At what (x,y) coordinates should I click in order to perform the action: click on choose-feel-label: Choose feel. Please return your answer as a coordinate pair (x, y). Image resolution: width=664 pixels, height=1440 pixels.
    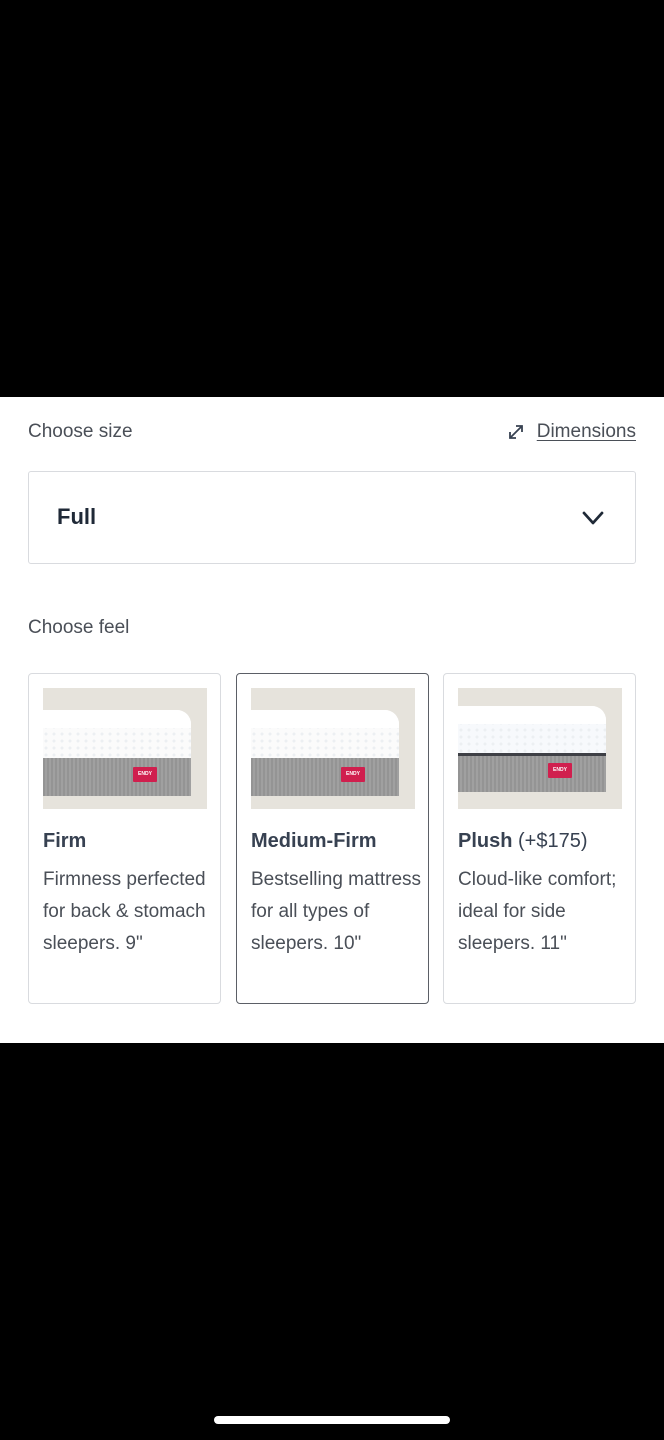
    Looking at the image, I should click on (79, 627).